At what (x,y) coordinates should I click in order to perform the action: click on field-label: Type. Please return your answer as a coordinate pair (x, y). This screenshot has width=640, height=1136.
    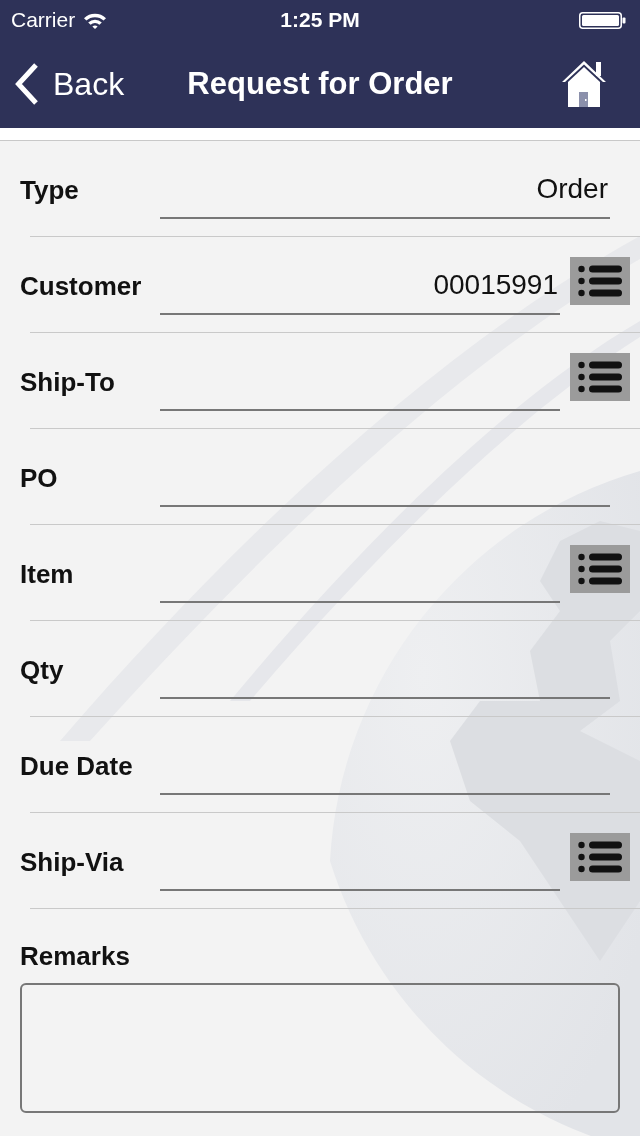
    Looking at the image, I should click on (49, 190).